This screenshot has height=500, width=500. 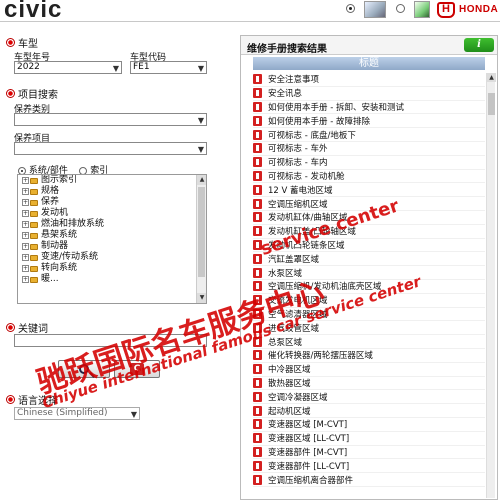 I want to click on result-row: 如何使用本手册 - 拆卸、安装和测试, so click(x=369, y=108).